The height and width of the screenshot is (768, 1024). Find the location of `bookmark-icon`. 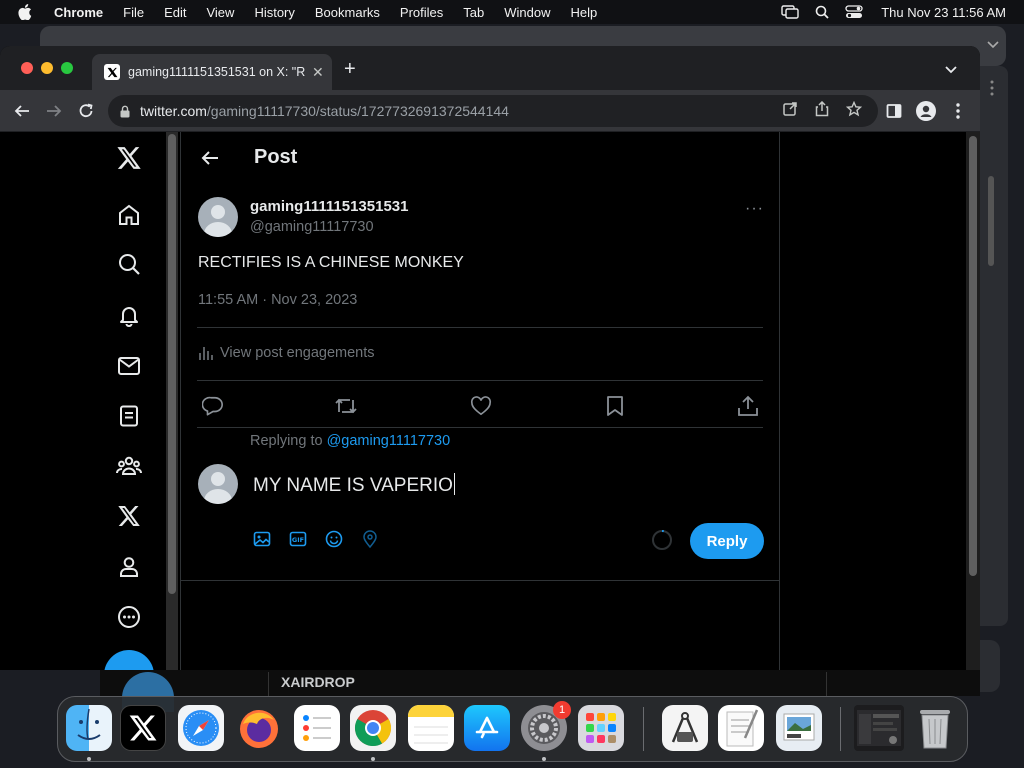

bookmark-icon is located at coordinates (615, 406).